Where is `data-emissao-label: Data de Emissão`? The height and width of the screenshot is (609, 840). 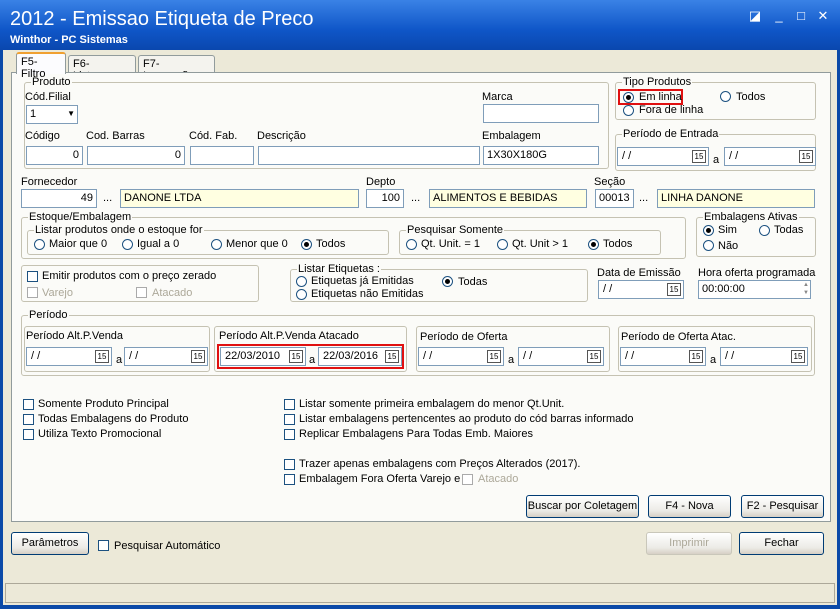 data-emissao-label: Data de Emissão is located at coordinates (639, 273).